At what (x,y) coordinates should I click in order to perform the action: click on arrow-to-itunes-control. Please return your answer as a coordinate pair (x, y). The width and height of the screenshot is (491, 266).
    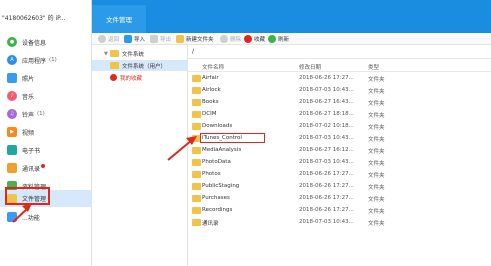
    Looking at the image, I should click on (182, 148).